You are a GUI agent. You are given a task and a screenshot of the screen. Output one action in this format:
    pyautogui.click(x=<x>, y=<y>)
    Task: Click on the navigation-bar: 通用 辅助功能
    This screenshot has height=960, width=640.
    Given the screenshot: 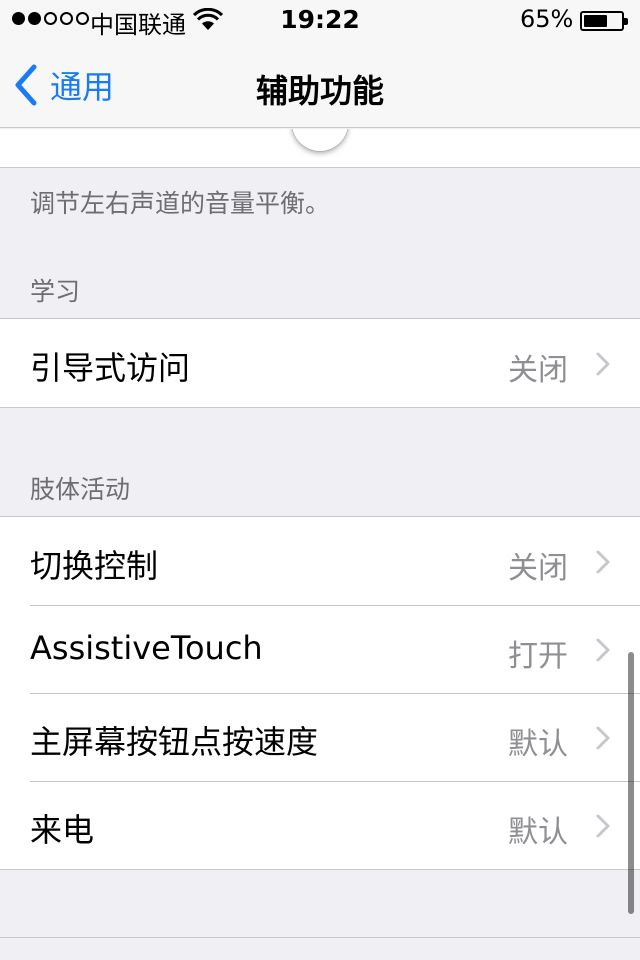 What is the action you would take?
    pyautogui.click(x=320, y=84)
    